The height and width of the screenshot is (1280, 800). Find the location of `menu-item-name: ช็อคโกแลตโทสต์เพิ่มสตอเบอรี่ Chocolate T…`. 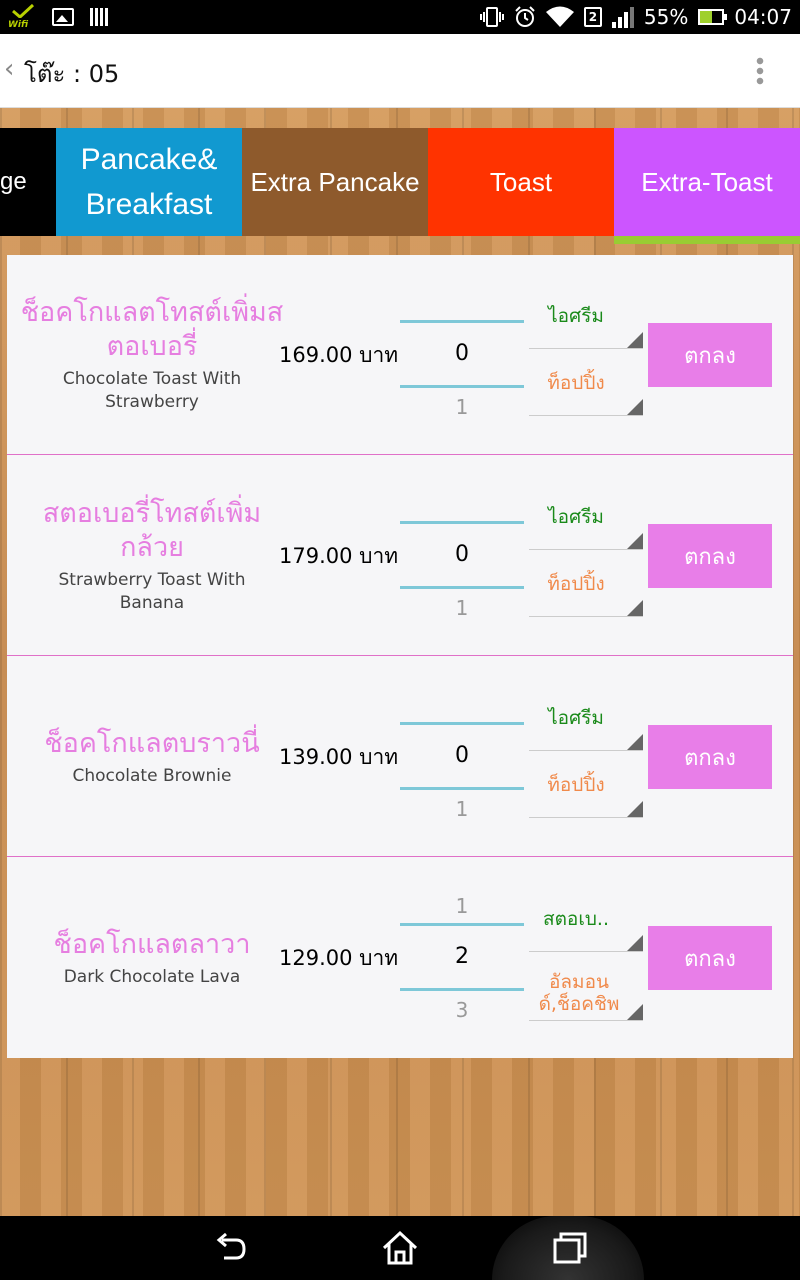

menu-item-name: ช็อคโกแลตโทสต์เพิ่มสตอเบอรี่ Chocolate T… is located at coordinates (152, 355).